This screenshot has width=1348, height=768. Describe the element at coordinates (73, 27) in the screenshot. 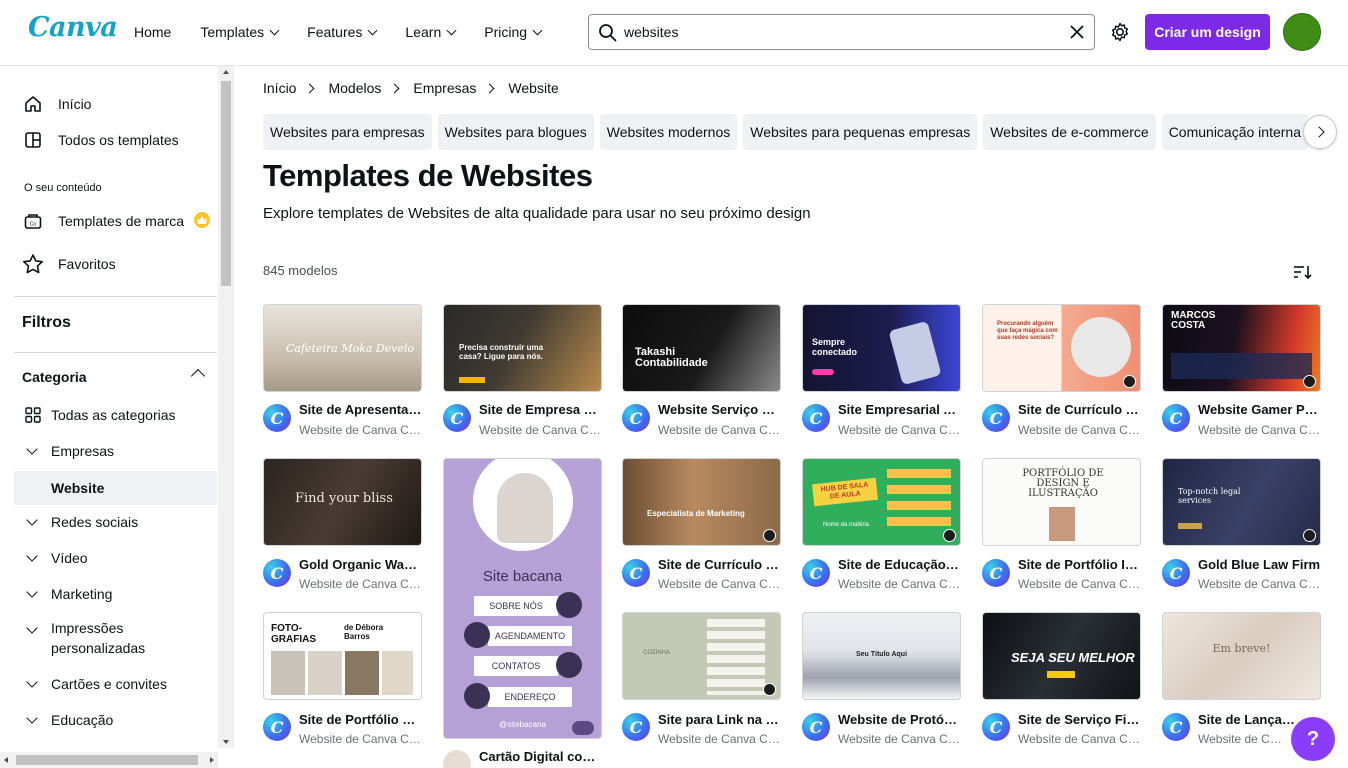

I see `canva-logo: Canva` at that location.